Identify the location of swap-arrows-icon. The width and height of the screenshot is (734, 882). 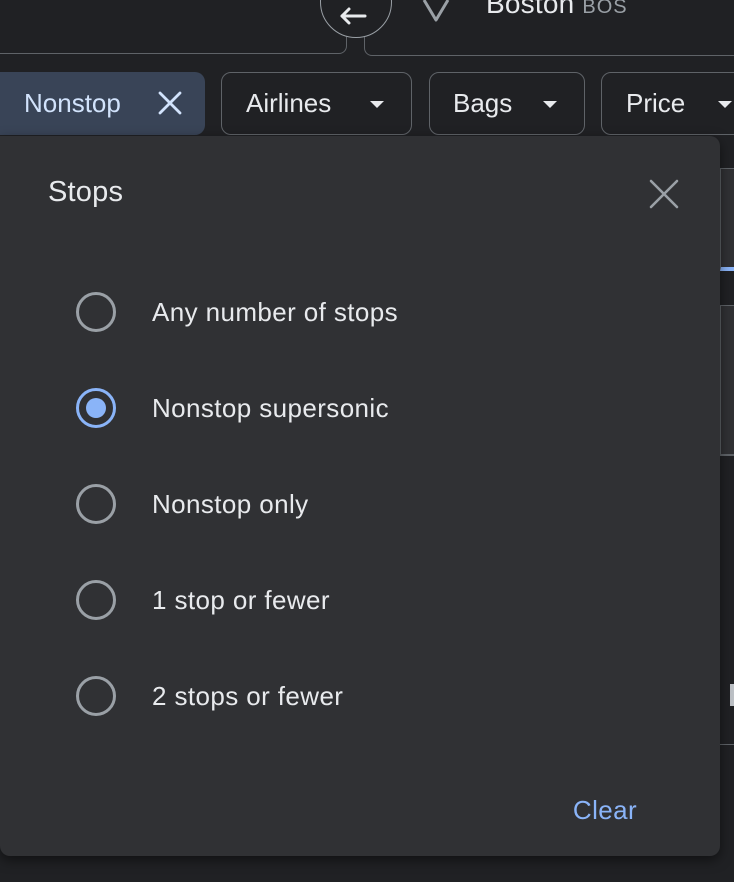
(353, 16).